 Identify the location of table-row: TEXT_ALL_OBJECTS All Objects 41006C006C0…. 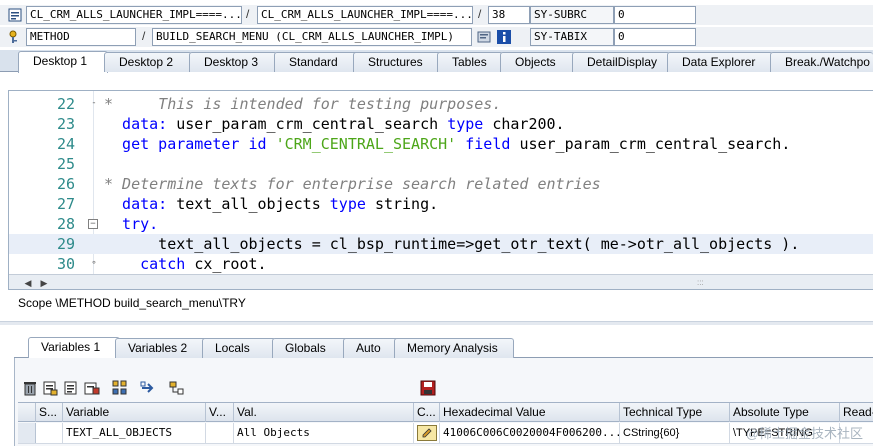
(445, 433).